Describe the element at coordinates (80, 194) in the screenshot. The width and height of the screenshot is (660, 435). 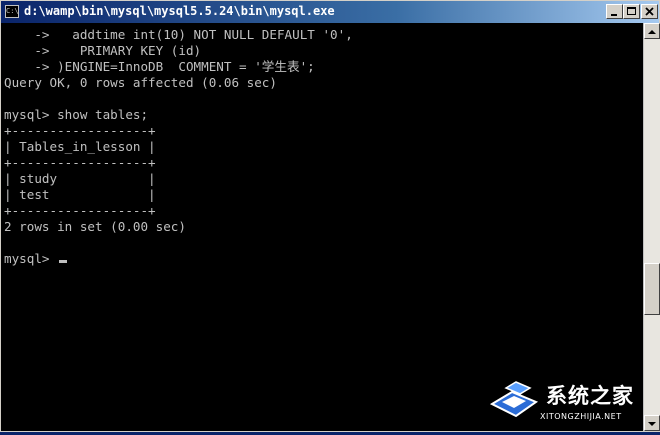
I see `table-row: | test |` at that location.